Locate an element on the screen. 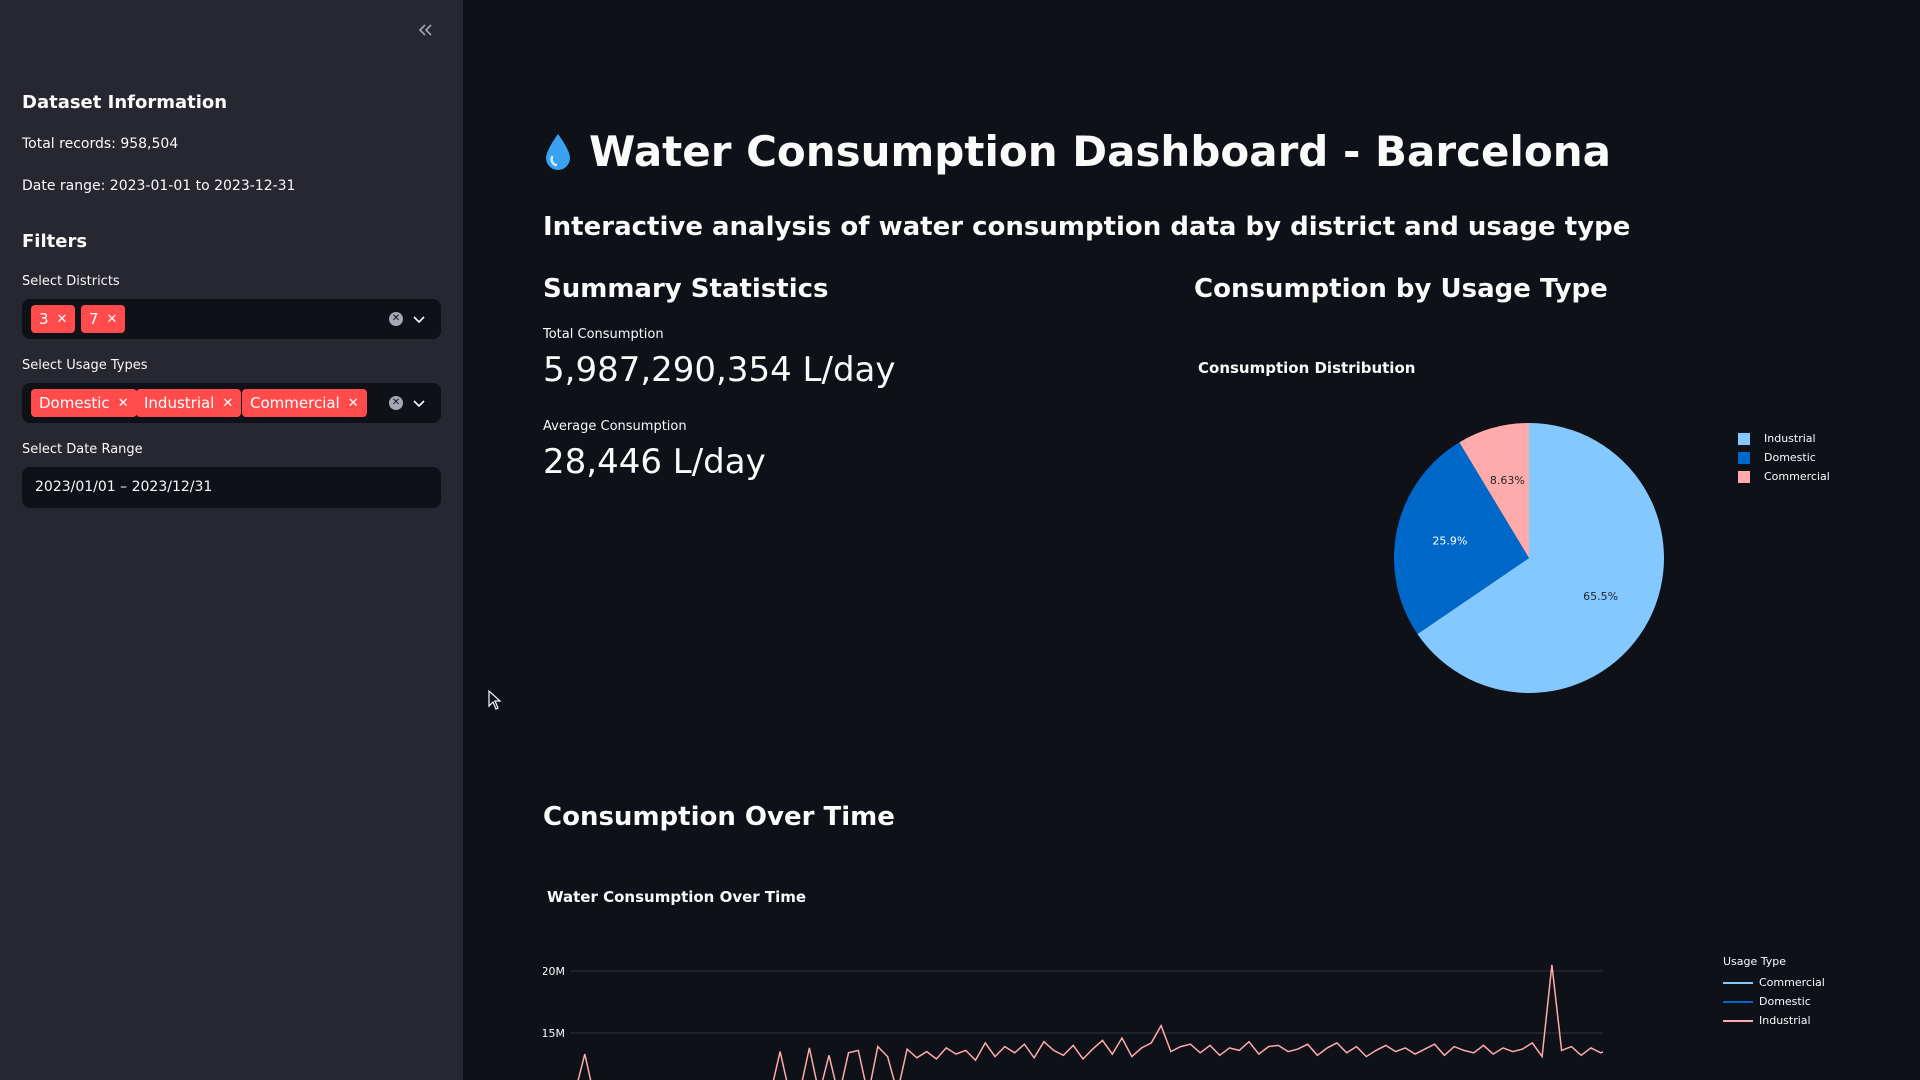 This screenshot has height=1080, width=1920. usage-chip-industrial: Industrial ✕ is located at coordinates (189, 403).